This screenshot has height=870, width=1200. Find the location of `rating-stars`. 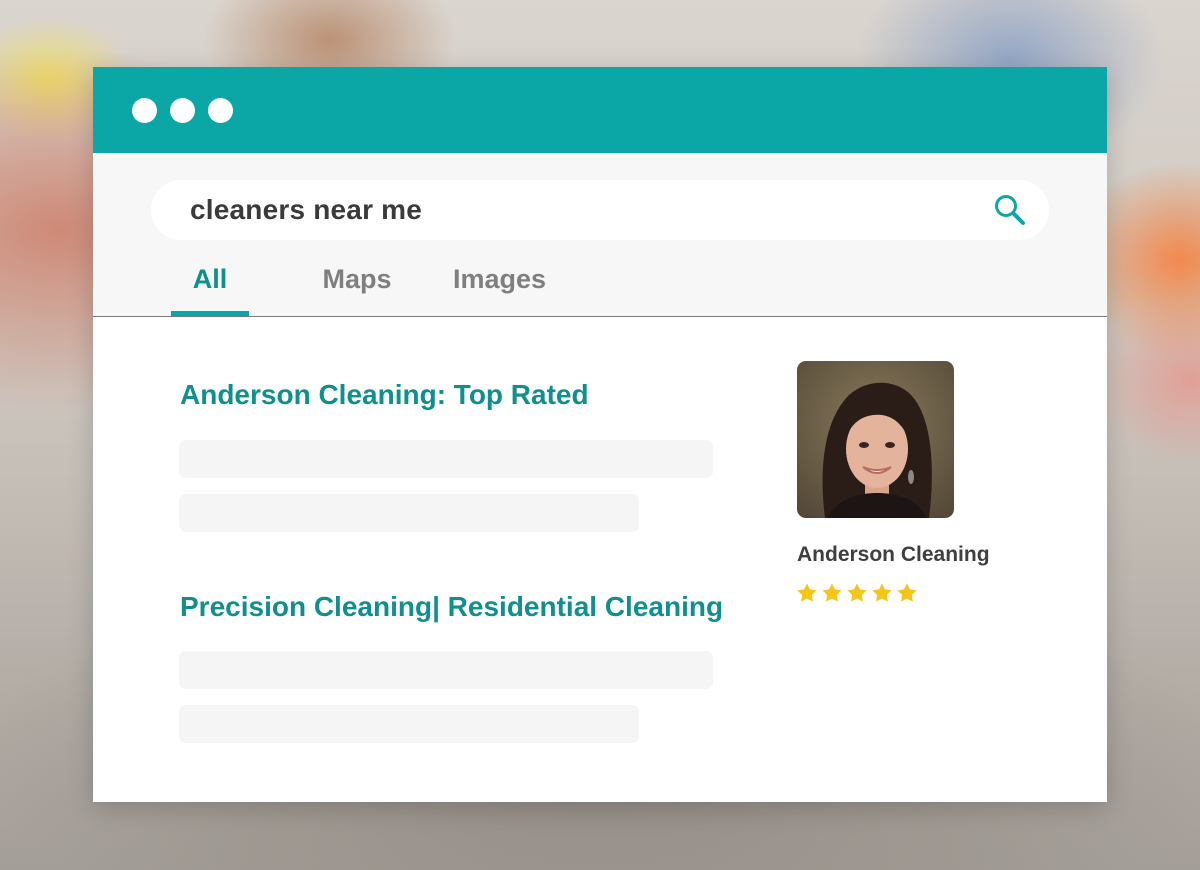

rating-stars is located at coordinates (857, 593).